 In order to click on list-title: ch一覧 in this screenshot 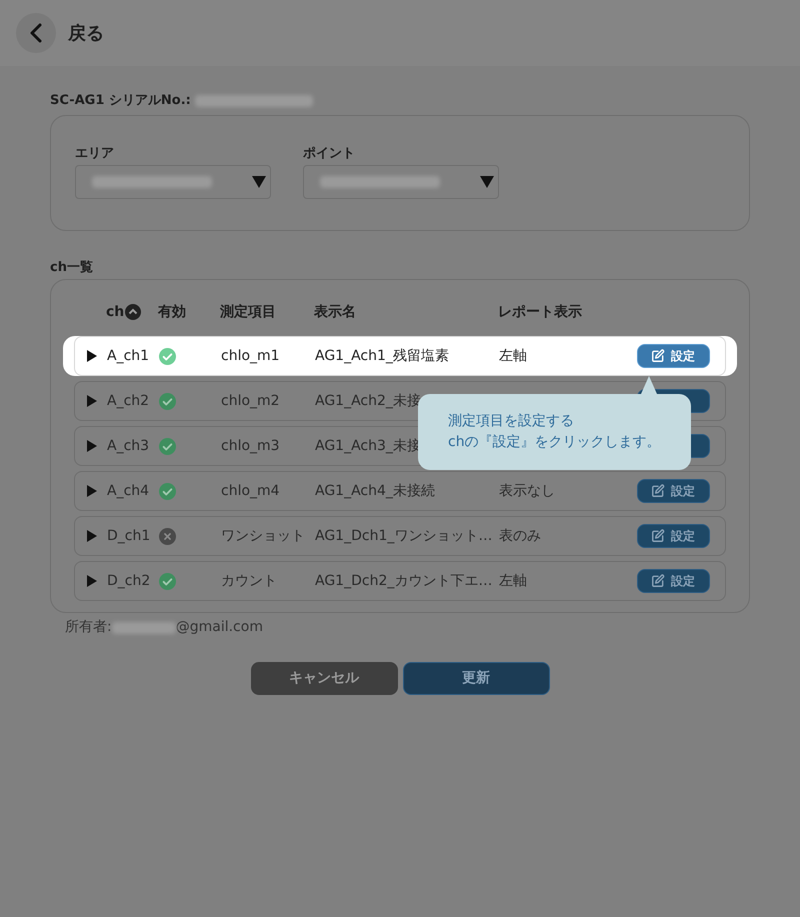, I will do `click(72, 267)`.